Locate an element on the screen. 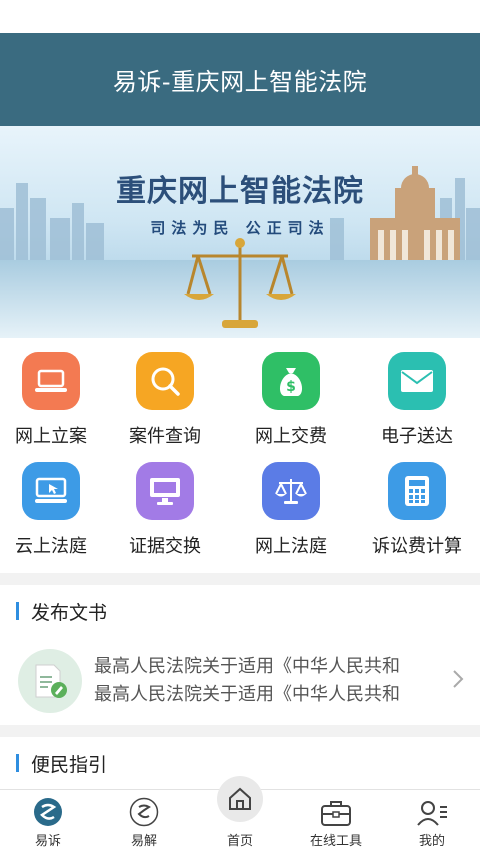 The width and height of the screenshot is (480, 853). tab-label: 易解 is located at coordinates (143, 841).